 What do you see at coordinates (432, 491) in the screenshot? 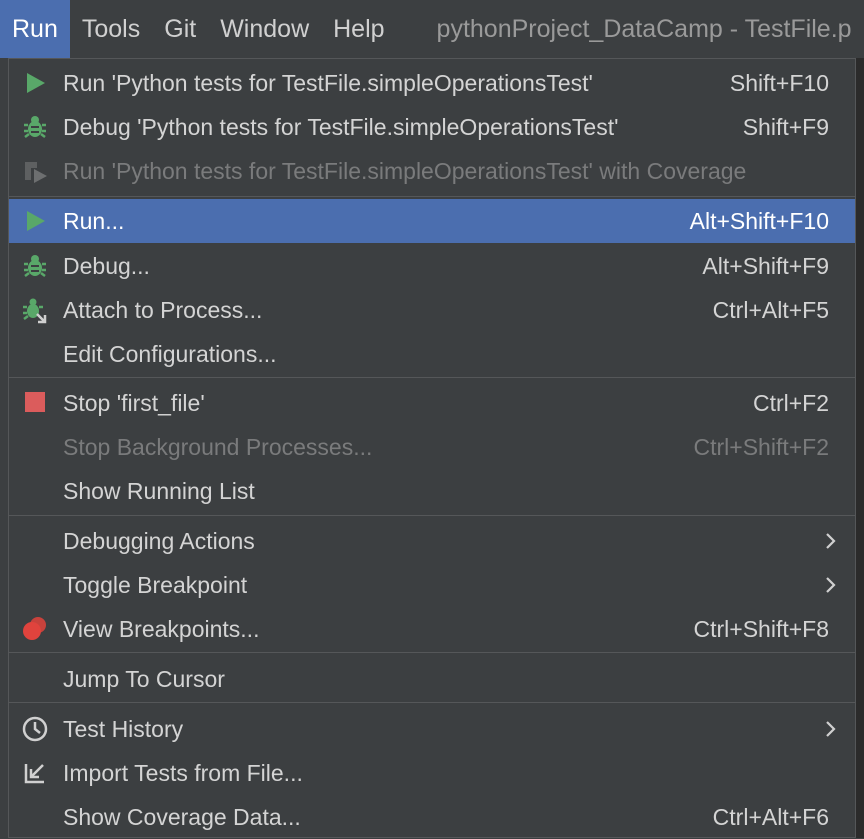
I see `menu-item-show-running-list: Show Running List` at bounding box center [432, 491].